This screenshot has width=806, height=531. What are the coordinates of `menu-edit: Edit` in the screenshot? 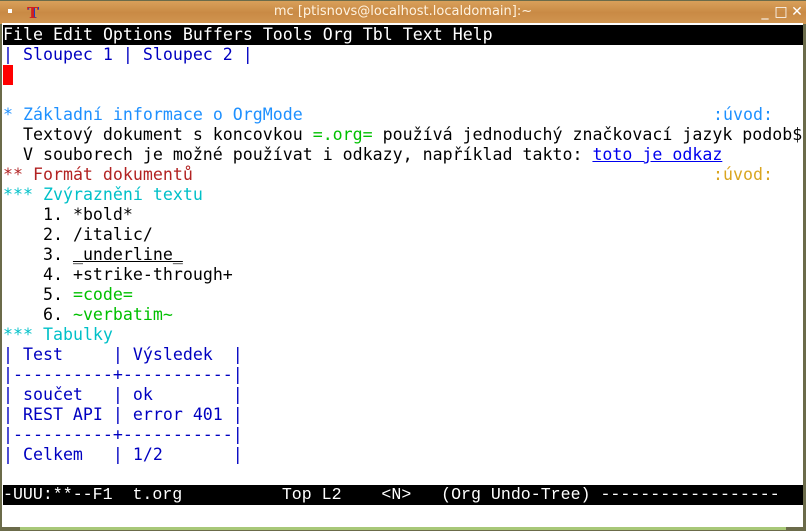 It's located at (73, 34).